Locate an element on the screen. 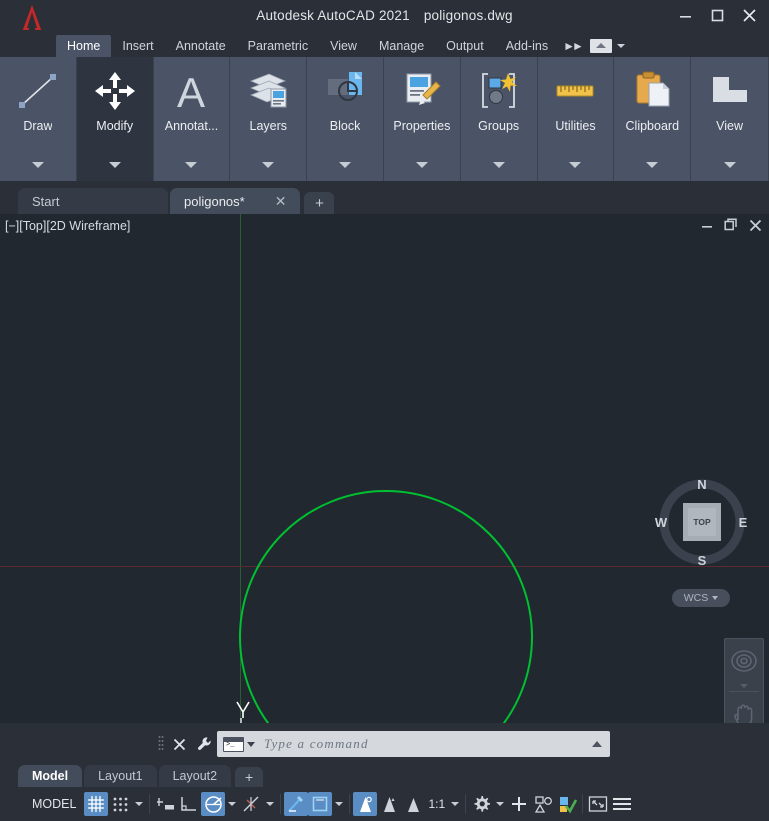 Image resolution: width=769 pixels, height=821 pixels. grid-display-toggle is located at coordinates (96, 804).